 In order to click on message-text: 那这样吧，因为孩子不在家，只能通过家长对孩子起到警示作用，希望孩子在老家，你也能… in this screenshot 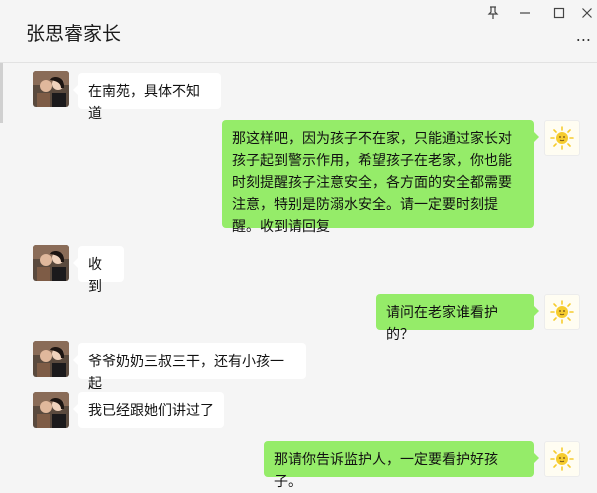, I will do `click(372, 183)`.